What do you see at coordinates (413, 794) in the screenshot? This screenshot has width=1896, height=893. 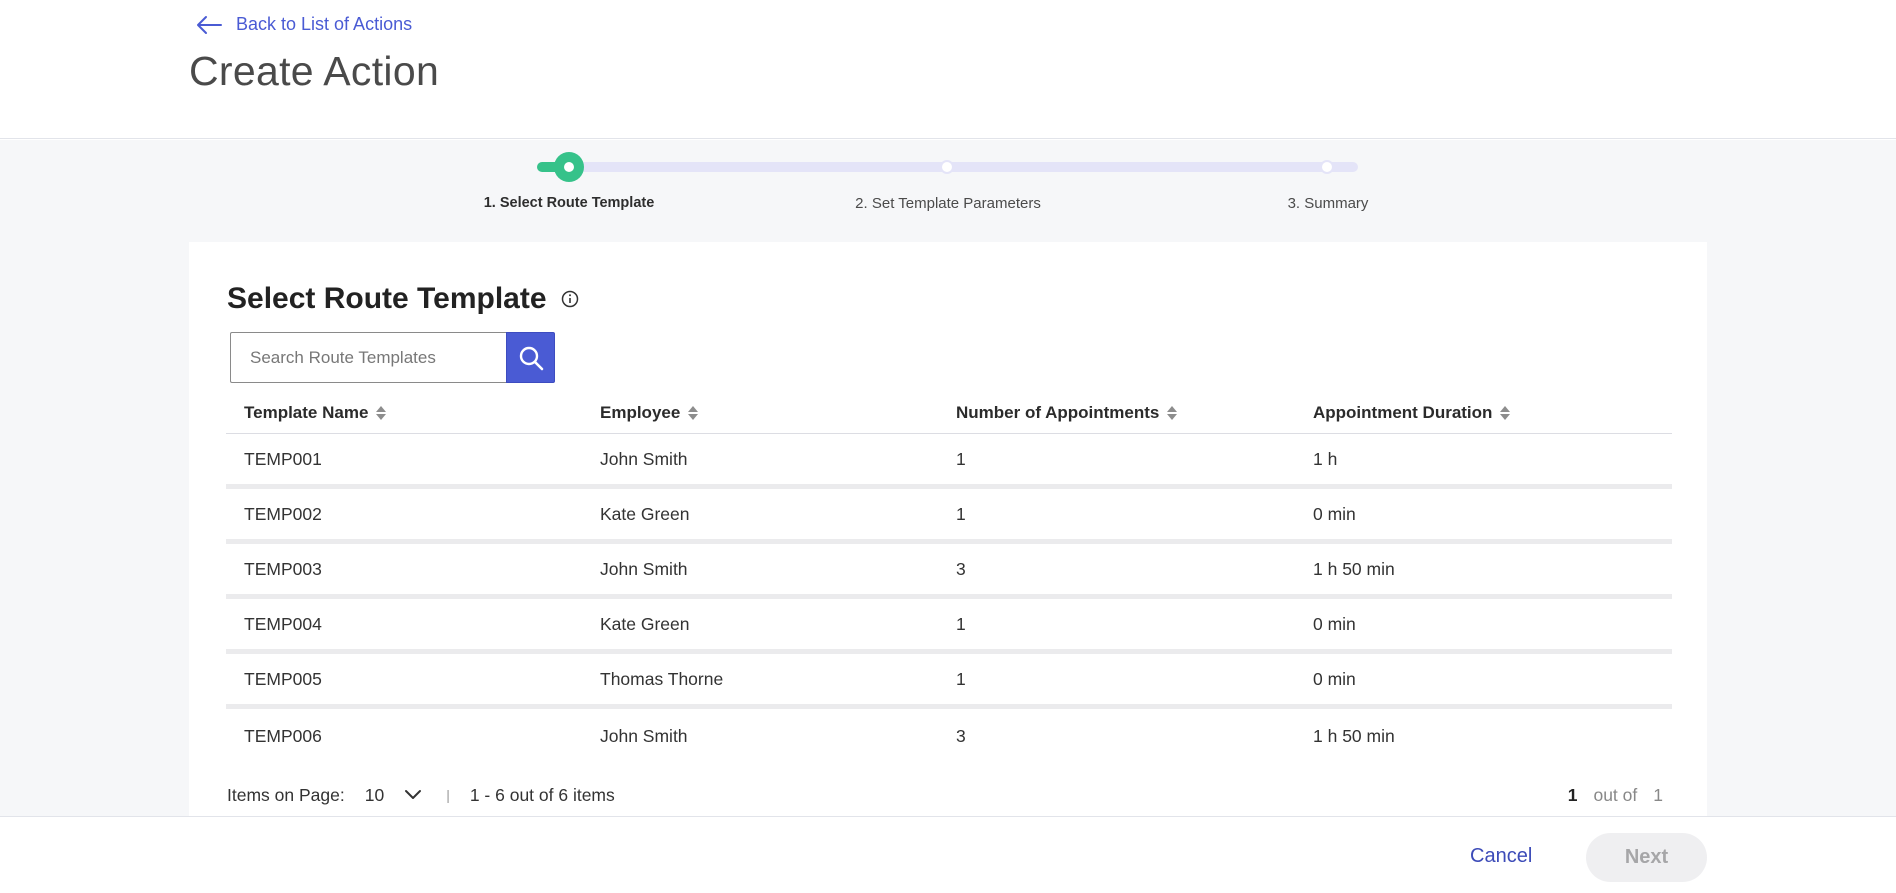 I see `chevron-down-icon` at bounding box center [413, 794].